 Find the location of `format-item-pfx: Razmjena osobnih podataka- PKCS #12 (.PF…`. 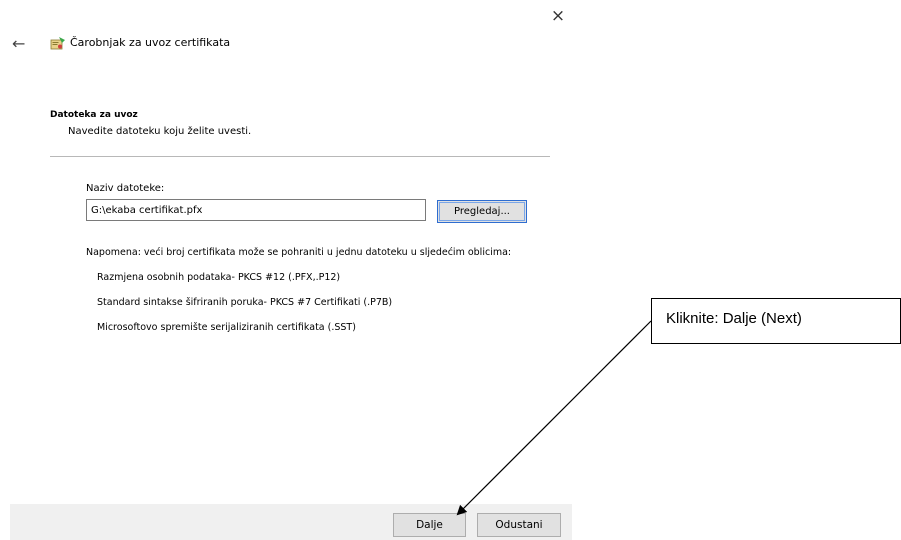

format-item-pfx: Razmjena osobnih podataka- PKCS #12 (.PF… is located at coordinates (219, 277).